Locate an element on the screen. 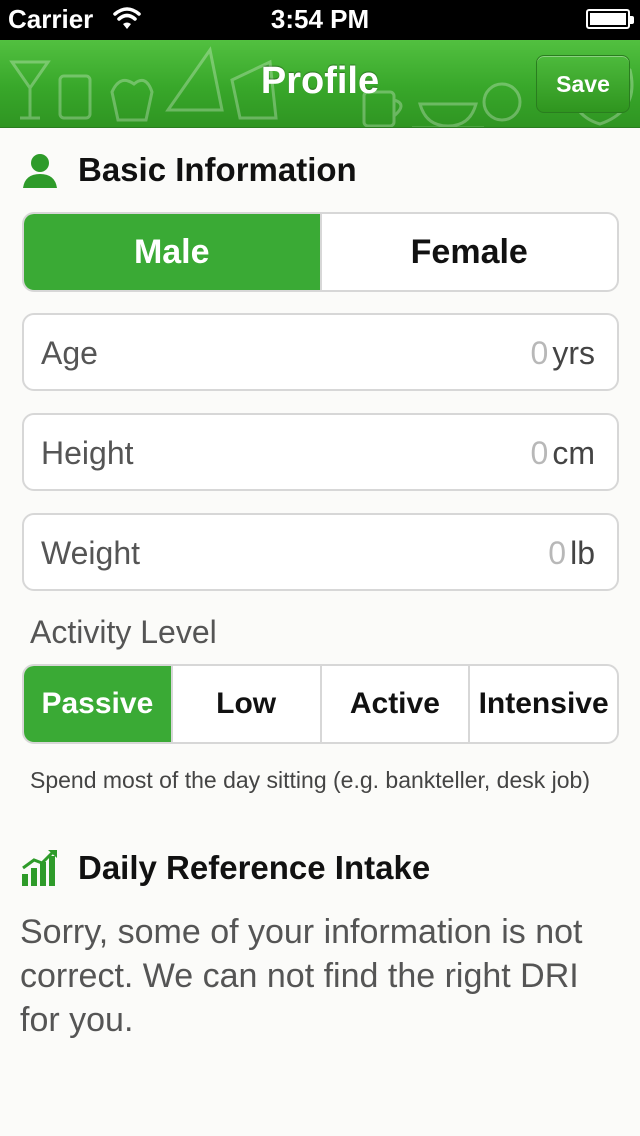  basic-info-header: Basic Information is located at coordinates (188, 170).